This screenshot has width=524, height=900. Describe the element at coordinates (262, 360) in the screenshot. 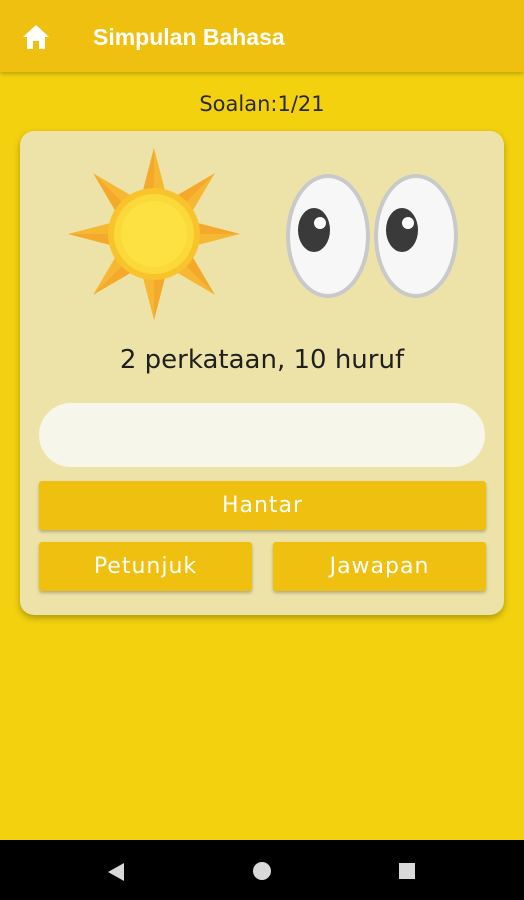

I see `clue-text: 2 perkataan, 10 huruf` at that location.